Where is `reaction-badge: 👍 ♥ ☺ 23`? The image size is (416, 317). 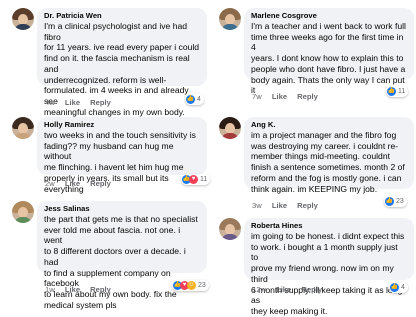 reaction-badge: 👍 ♥ ☺ 23 is located at coordinates (190, 285).